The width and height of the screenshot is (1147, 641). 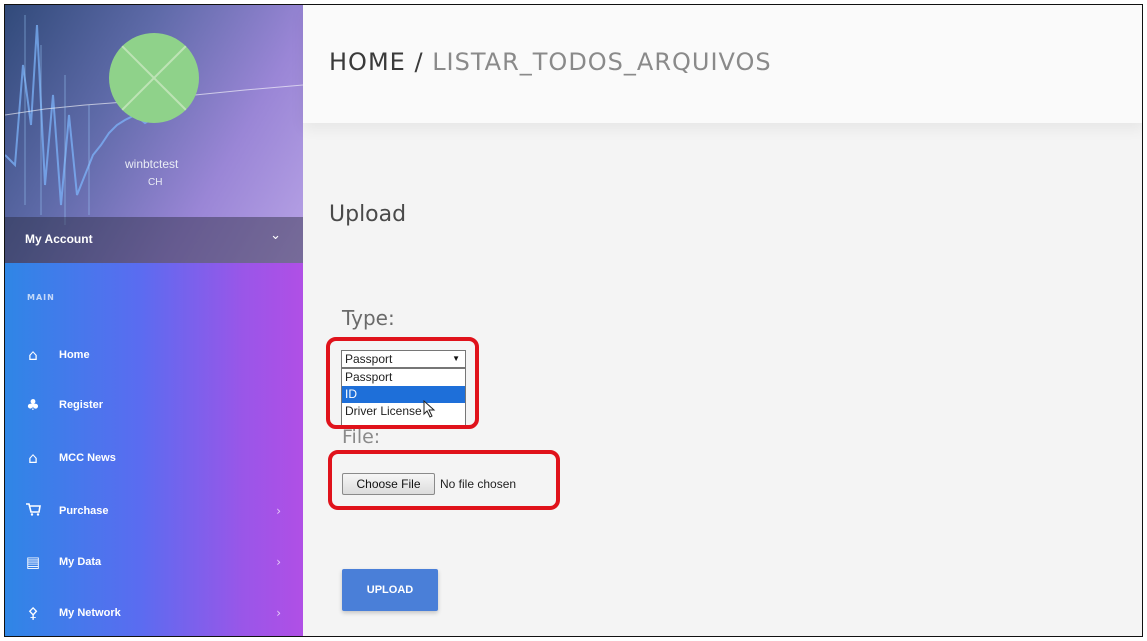 I want to click on avatar, so click(x=154, y=78).